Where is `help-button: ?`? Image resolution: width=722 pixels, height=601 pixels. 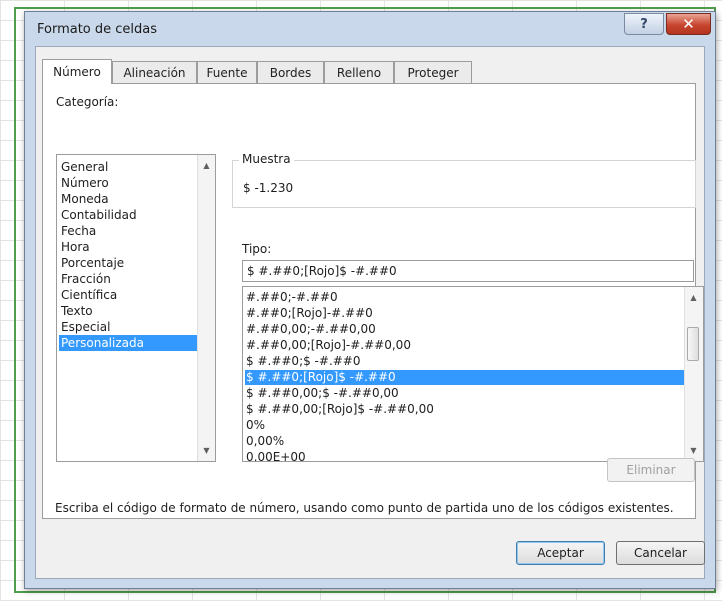 help-button: ? is located at coordinates (644, 24).